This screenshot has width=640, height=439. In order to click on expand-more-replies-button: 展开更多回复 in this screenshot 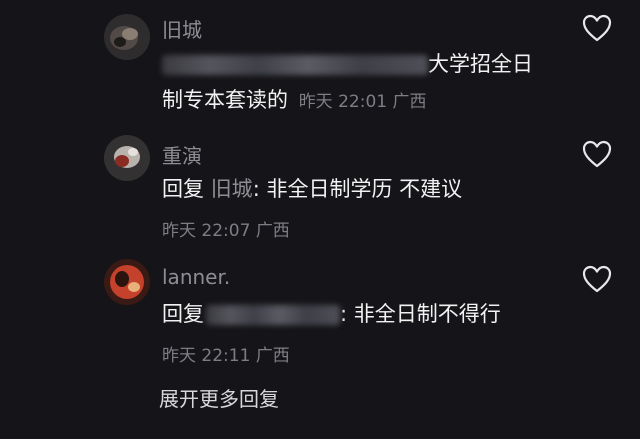, I will do `click(219, 397)`.